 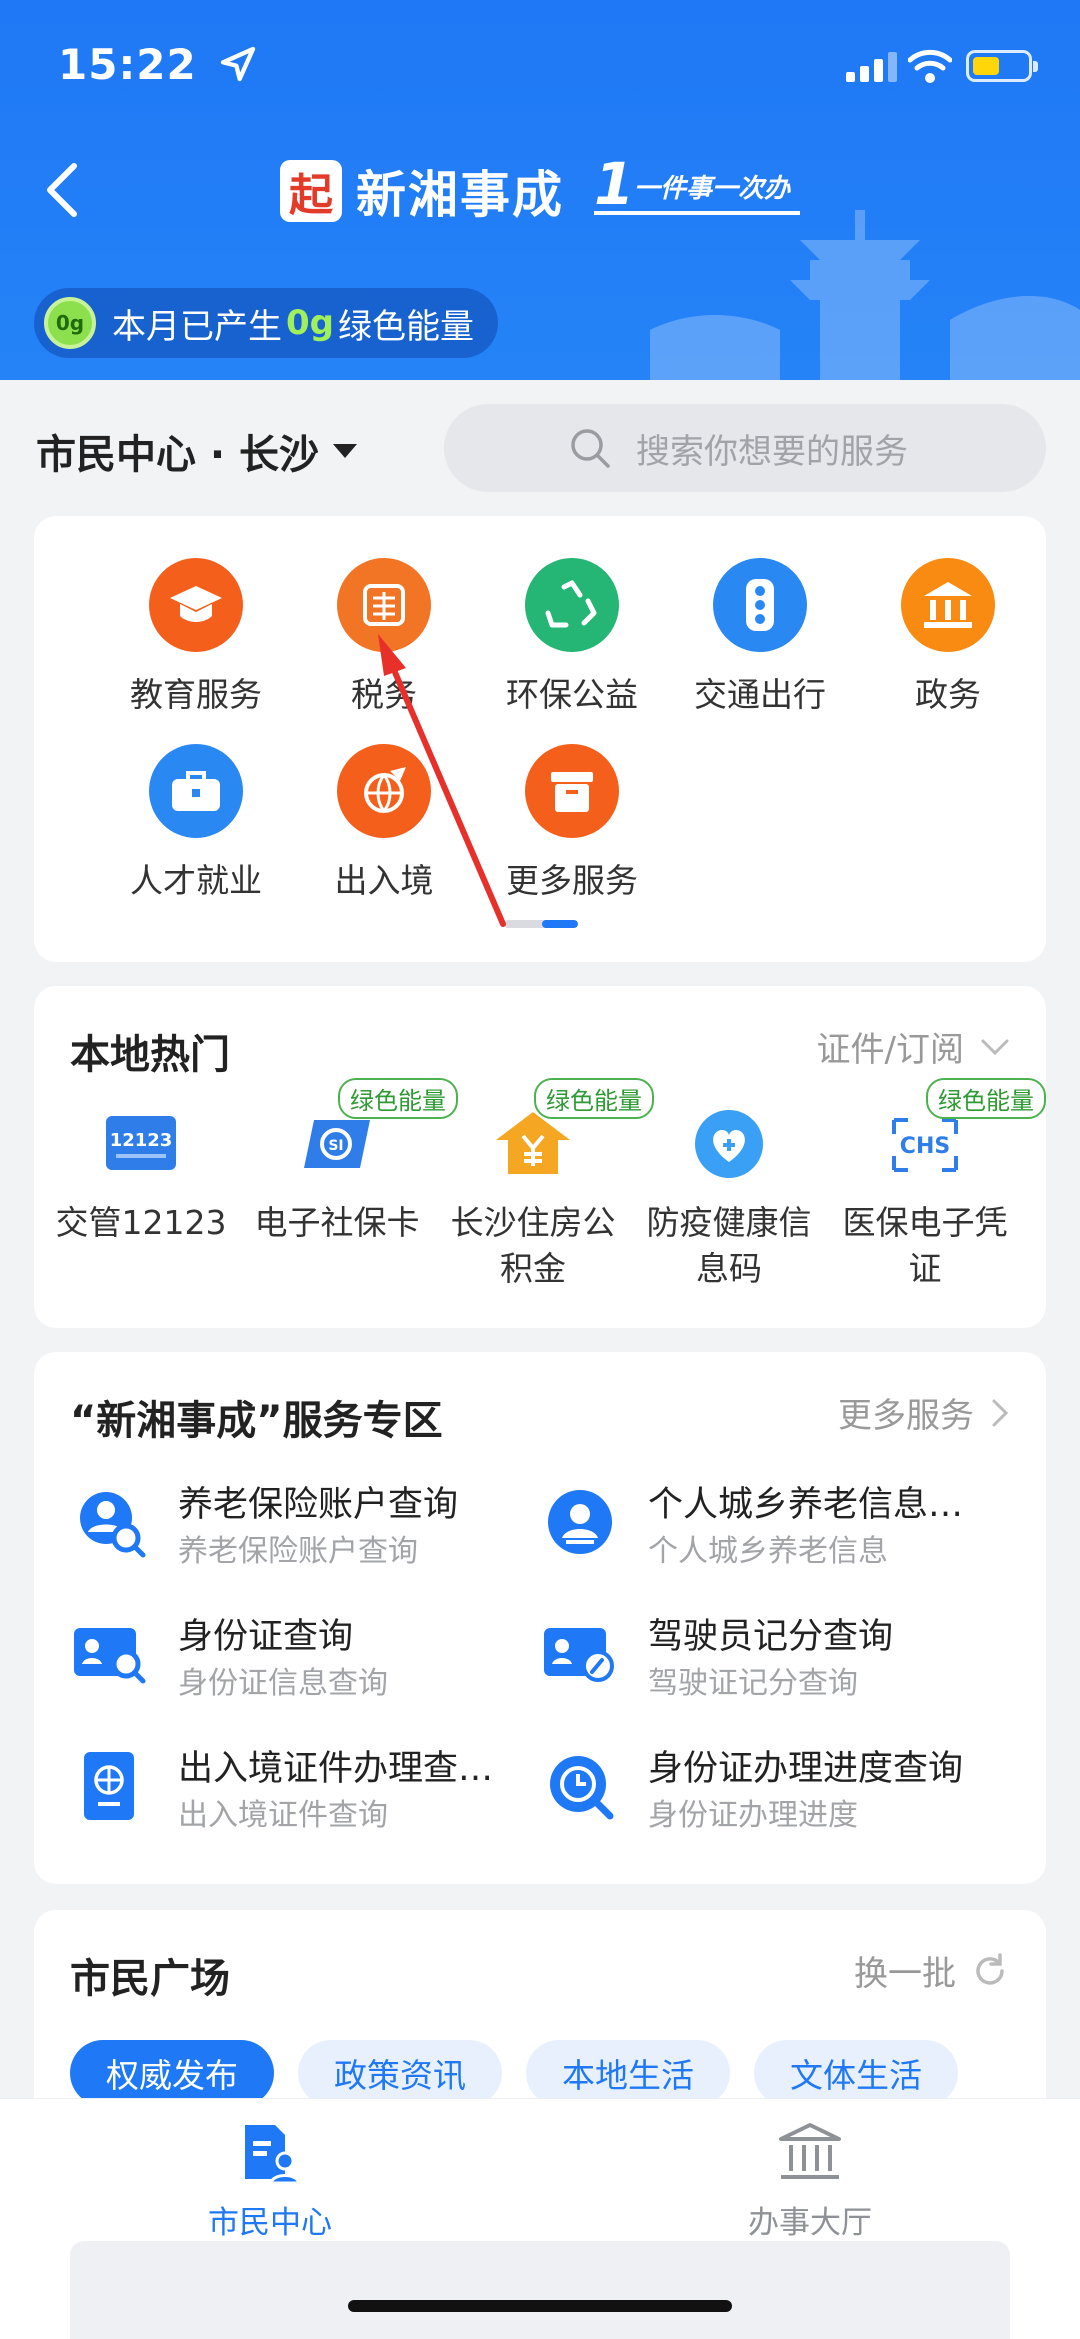 I want to click on person-pension-icon, so click(x=580, y=1522).